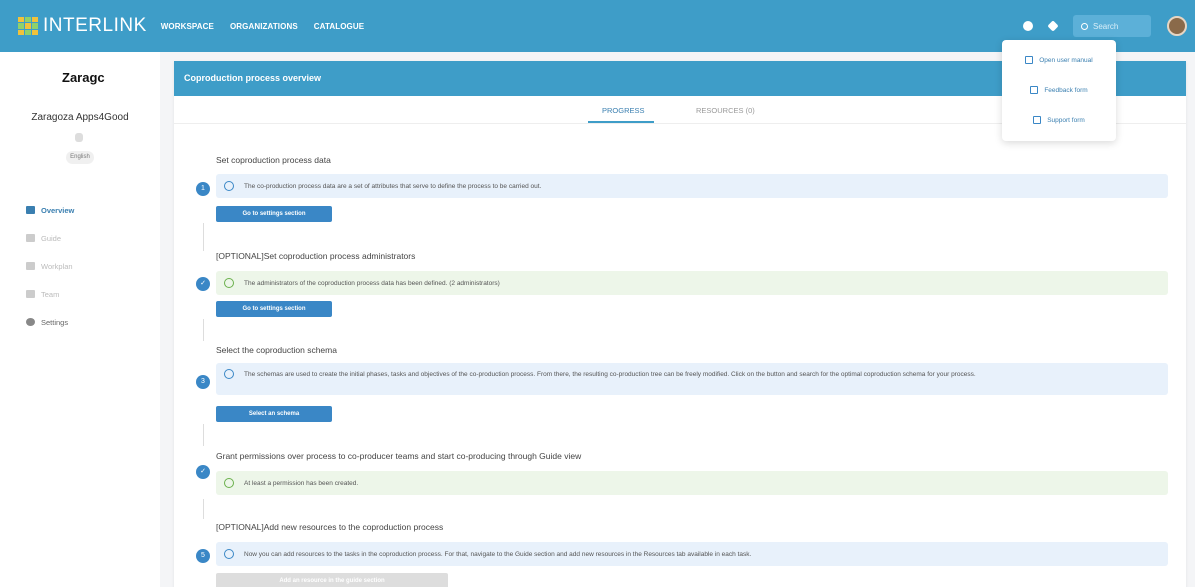 The height and width of the screenshot is (587, 1195). I want to click on sidebar-item-workplan: Workplan, so click(50, 266).